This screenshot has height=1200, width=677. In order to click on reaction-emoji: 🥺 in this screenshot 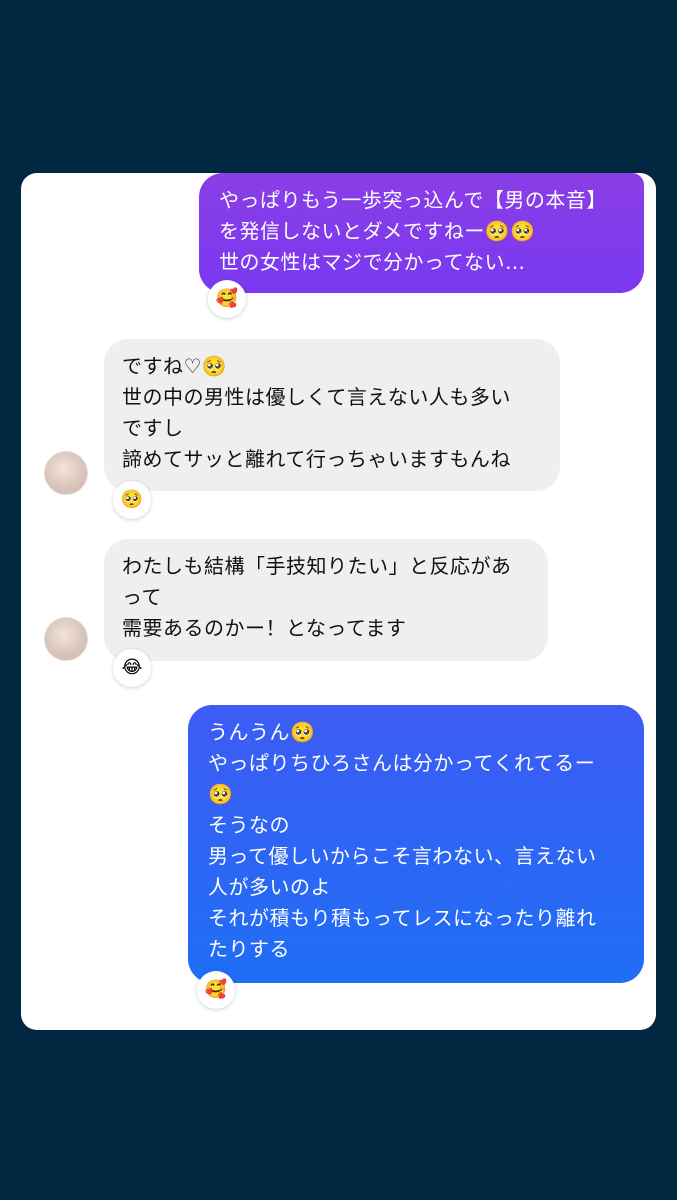, I will do `click(132, 499)`.